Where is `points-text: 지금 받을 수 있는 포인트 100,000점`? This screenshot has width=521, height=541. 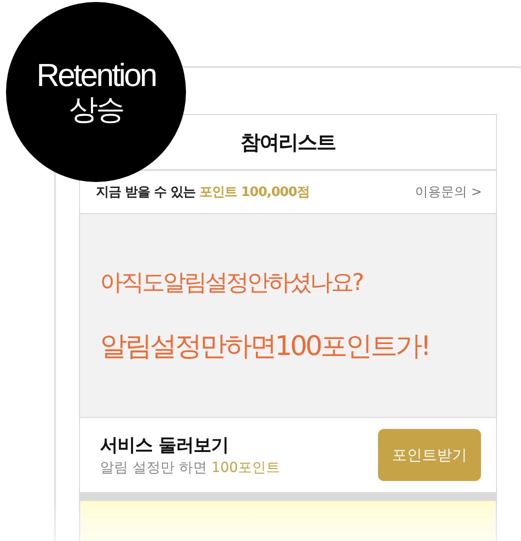 points-text: 지금 받을 수 있는 포인트 100,000점 is located at coordinates (203, 192).